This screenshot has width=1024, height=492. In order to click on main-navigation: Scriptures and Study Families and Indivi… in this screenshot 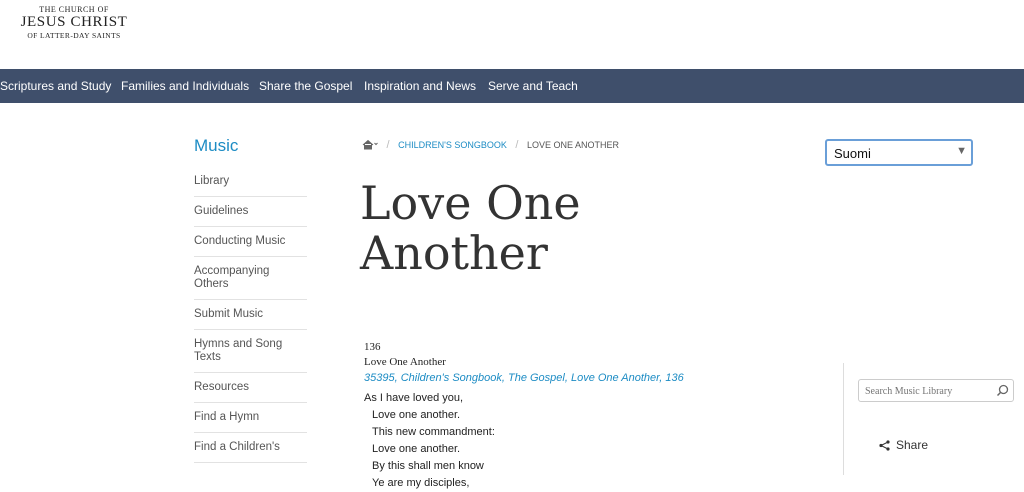, I will do `click(512, 86)`.